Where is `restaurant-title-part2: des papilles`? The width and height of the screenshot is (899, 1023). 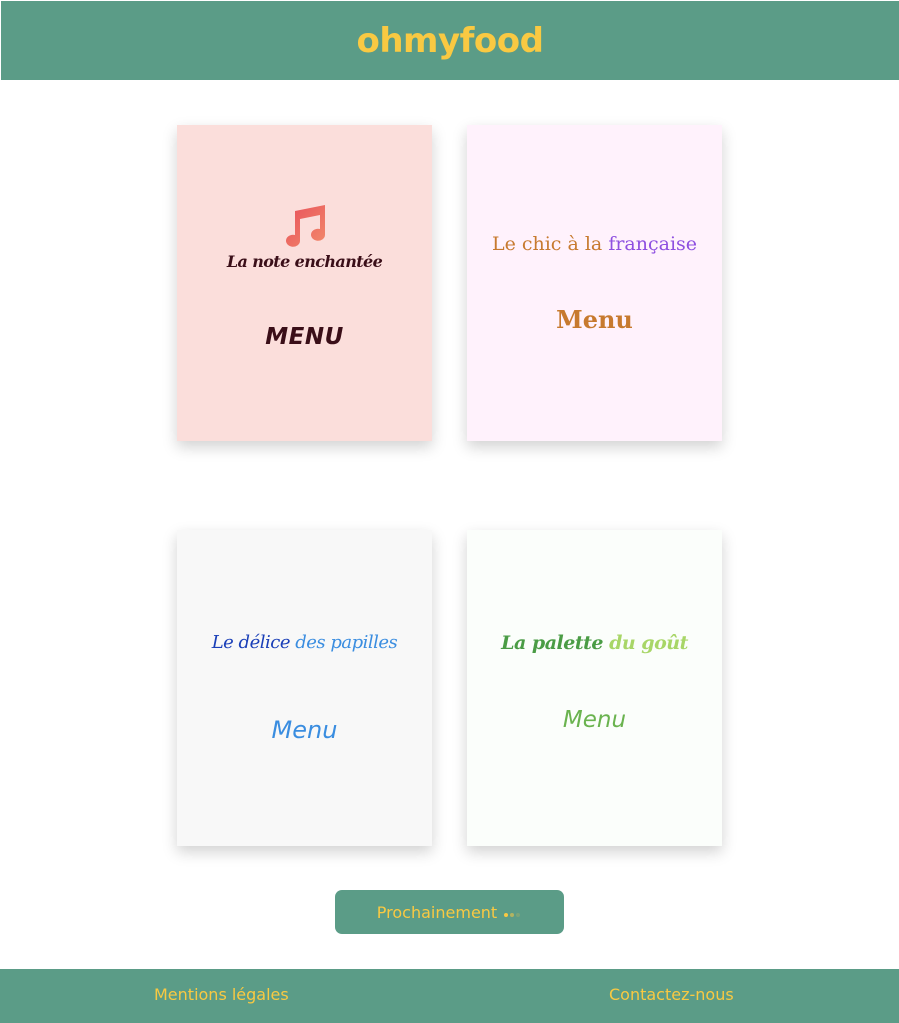 restaurant-title-part2: des papilles is located at coordinates (346, 642).